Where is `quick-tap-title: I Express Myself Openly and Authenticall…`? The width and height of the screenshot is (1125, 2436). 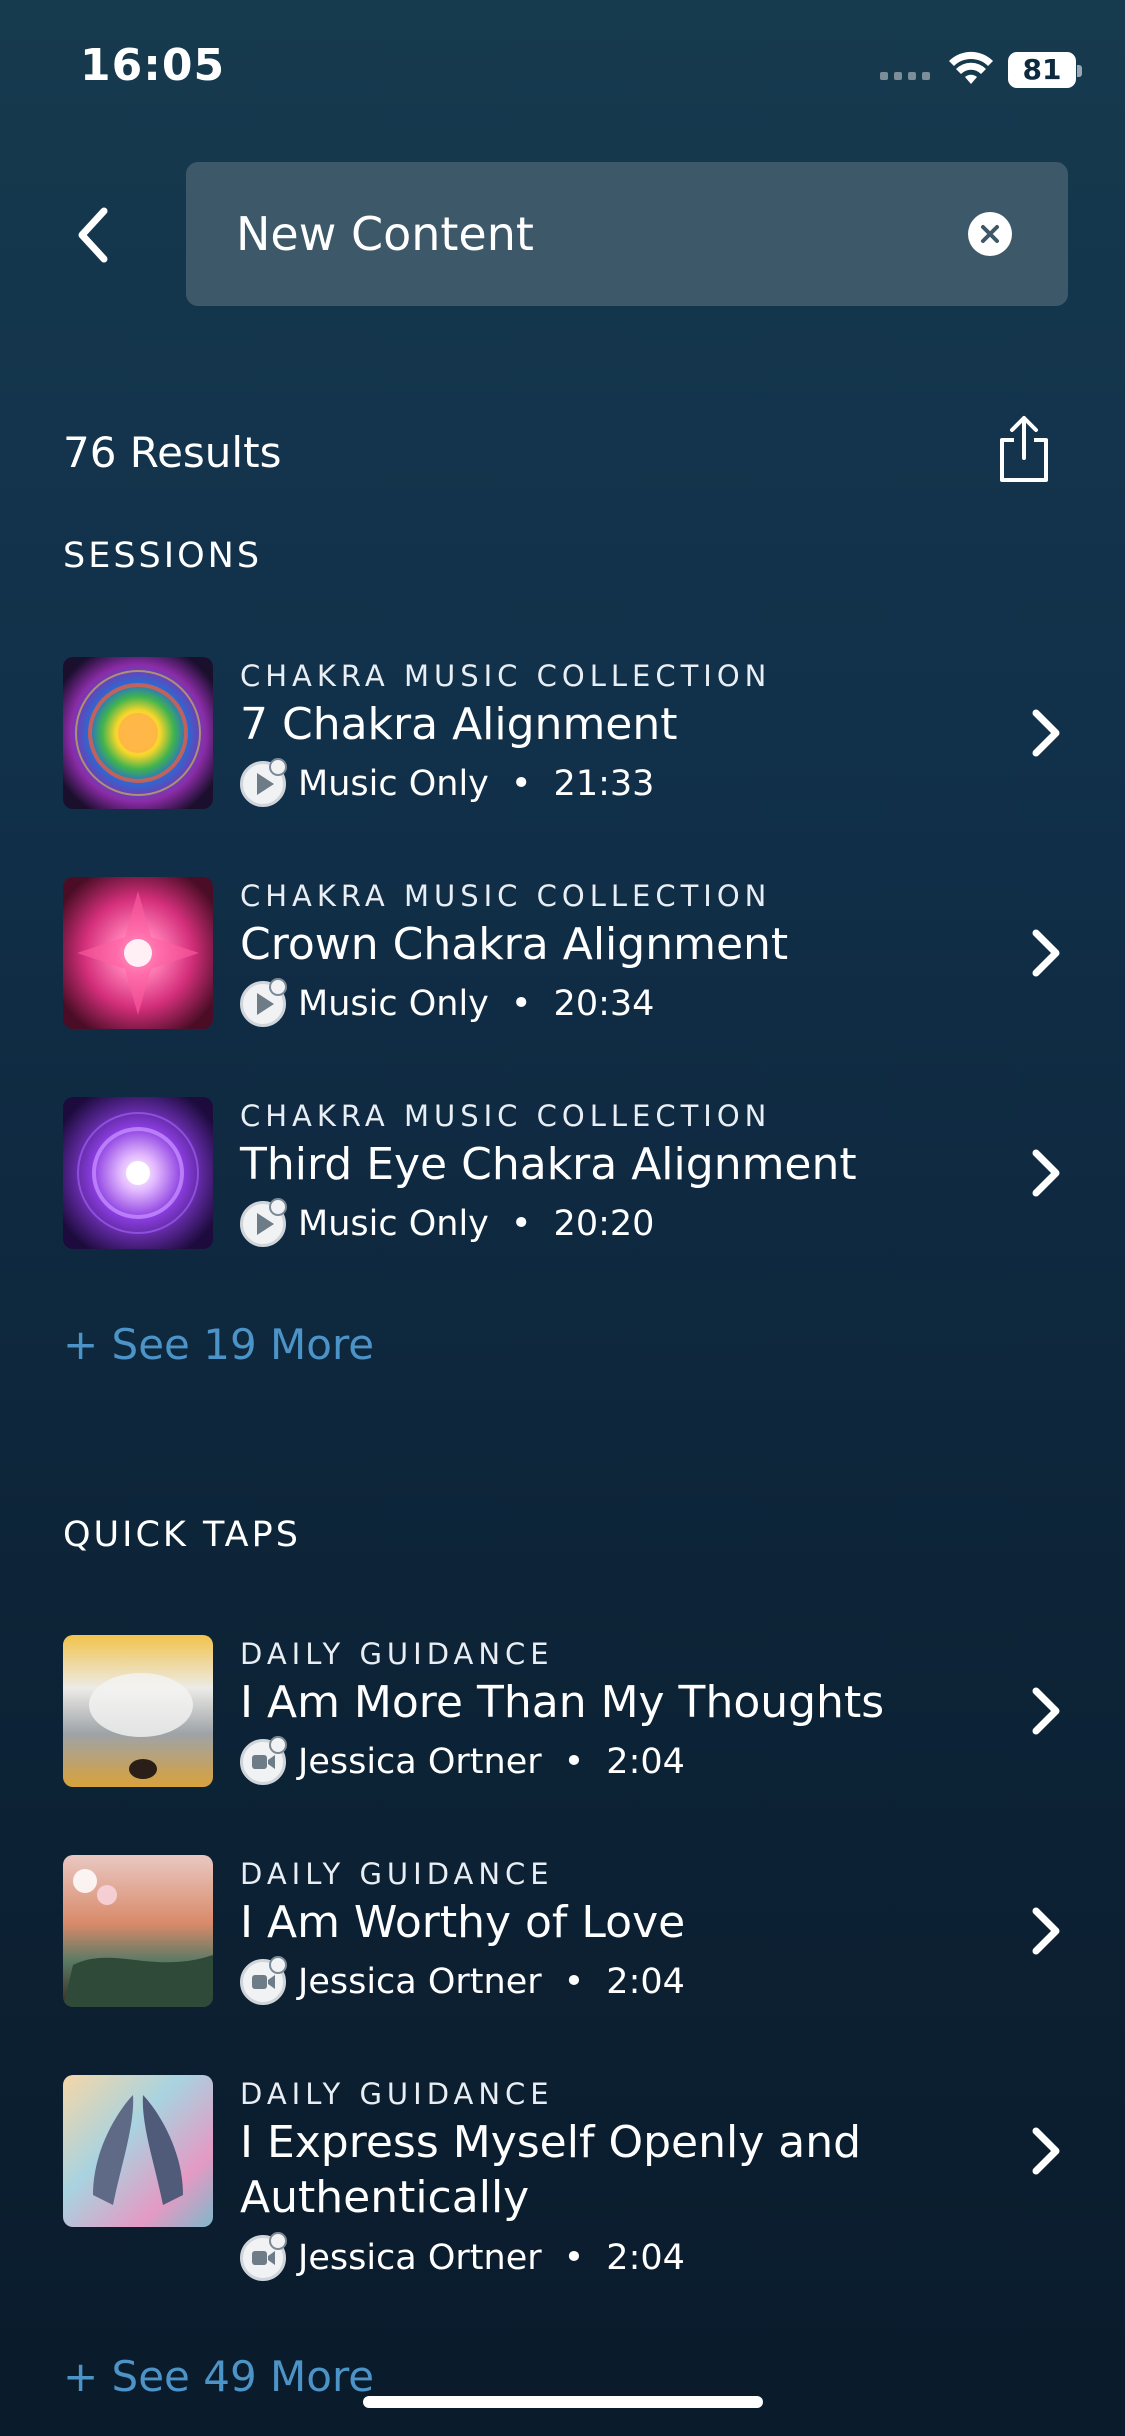
quick-tap-title: I Express Myself Openly and Authenticall… is located at coordinates (551, 2170).